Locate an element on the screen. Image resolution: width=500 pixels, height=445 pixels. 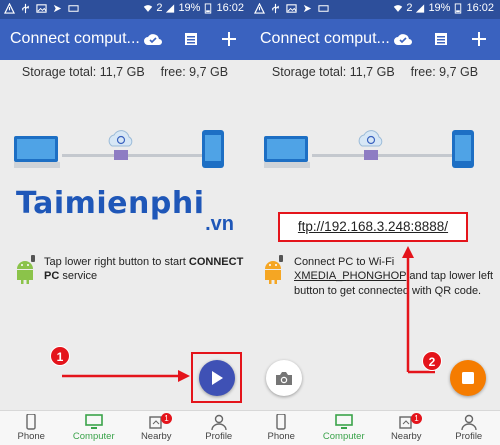
stop-icon is located at coordinates (468, 378).